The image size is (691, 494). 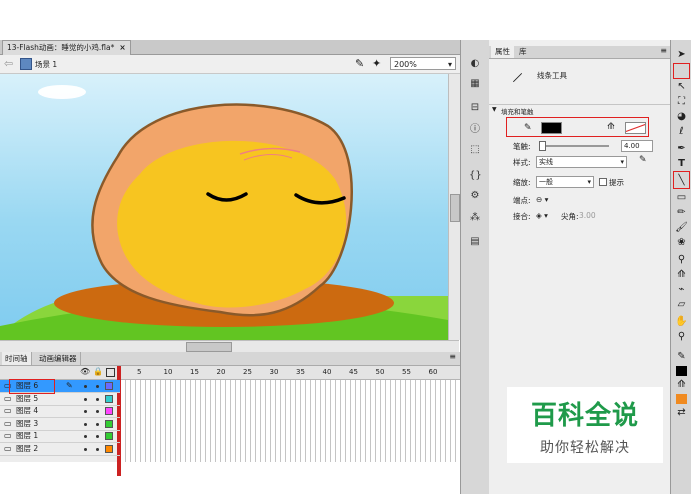 I want to click on document-tab: 13-Flash动画：睡觉的小鸡.fla* ×, so click(x=66, y=47).